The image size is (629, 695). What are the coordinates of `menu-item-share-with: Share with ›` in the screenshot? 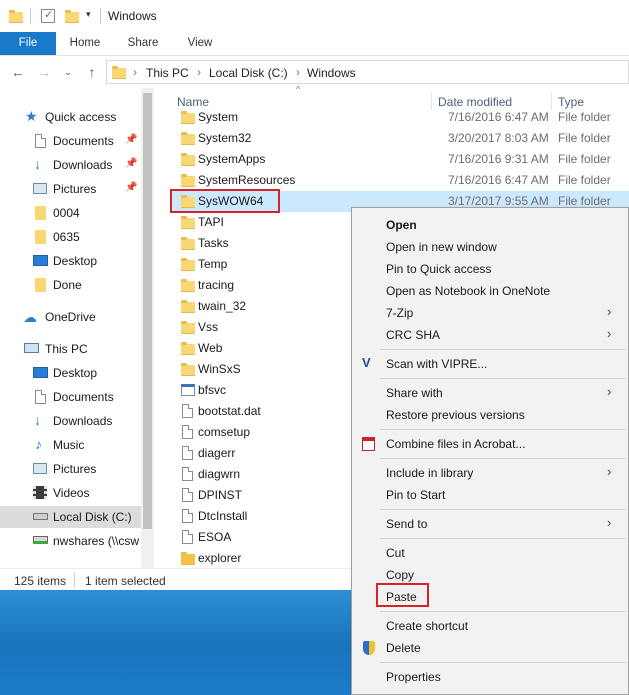 It's located at (490, 393).